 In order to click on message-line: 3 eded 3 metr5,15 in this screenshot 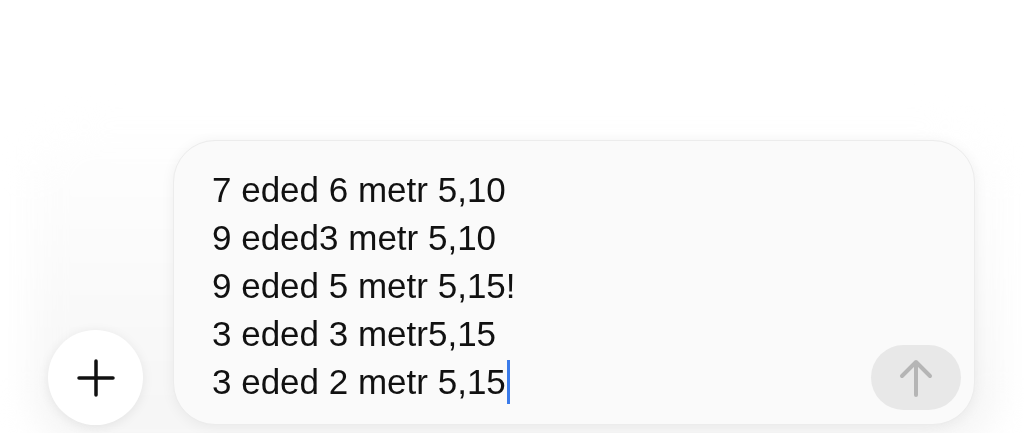, I will do `click(354, 334)`.